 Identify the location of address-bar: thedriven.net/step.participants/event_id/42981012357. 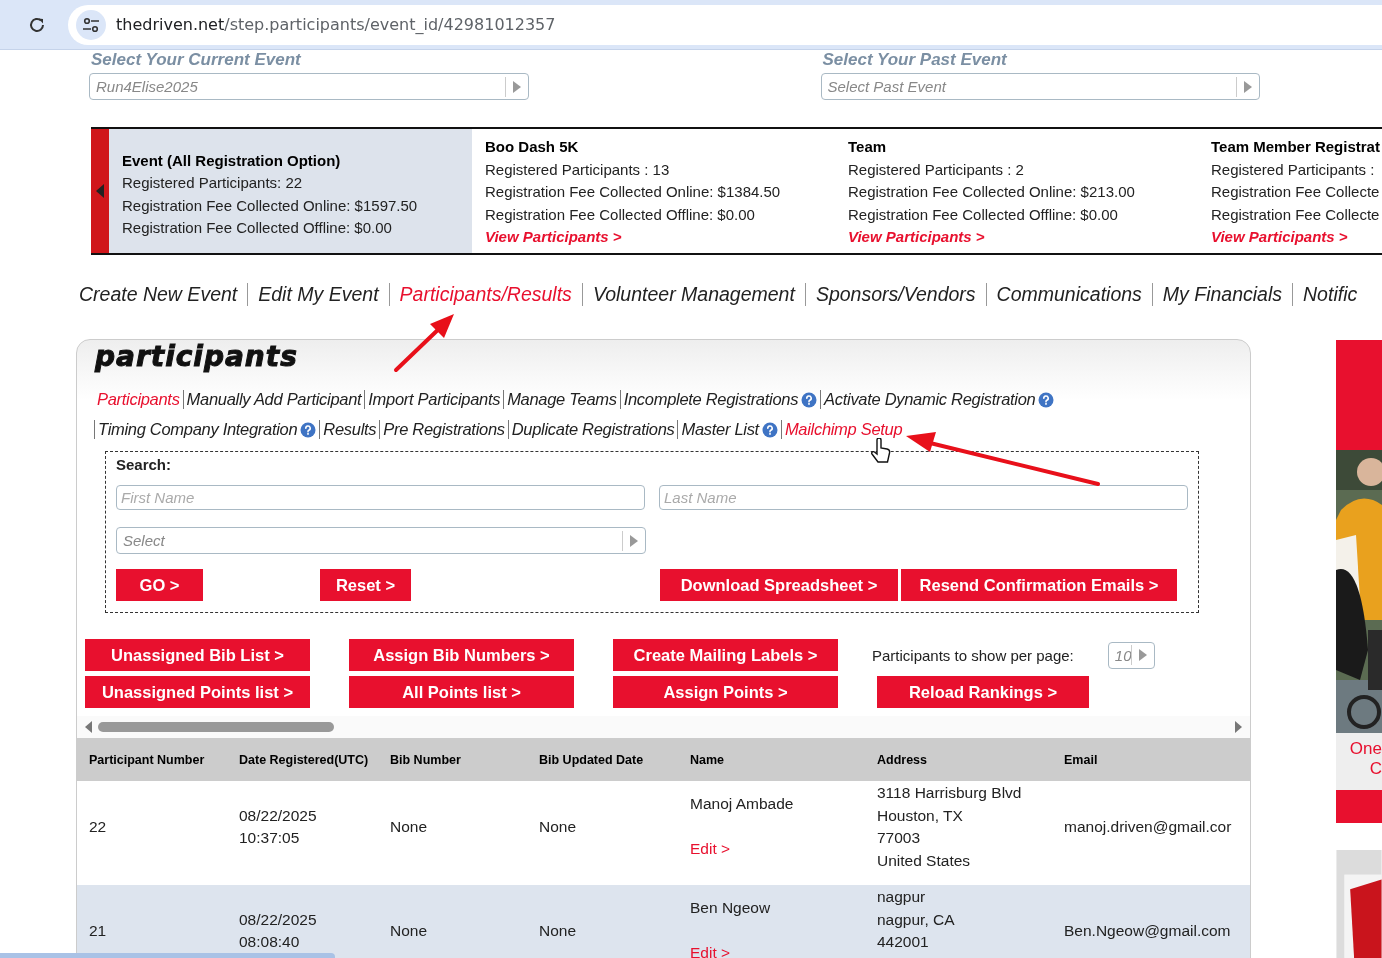
(725, 24).